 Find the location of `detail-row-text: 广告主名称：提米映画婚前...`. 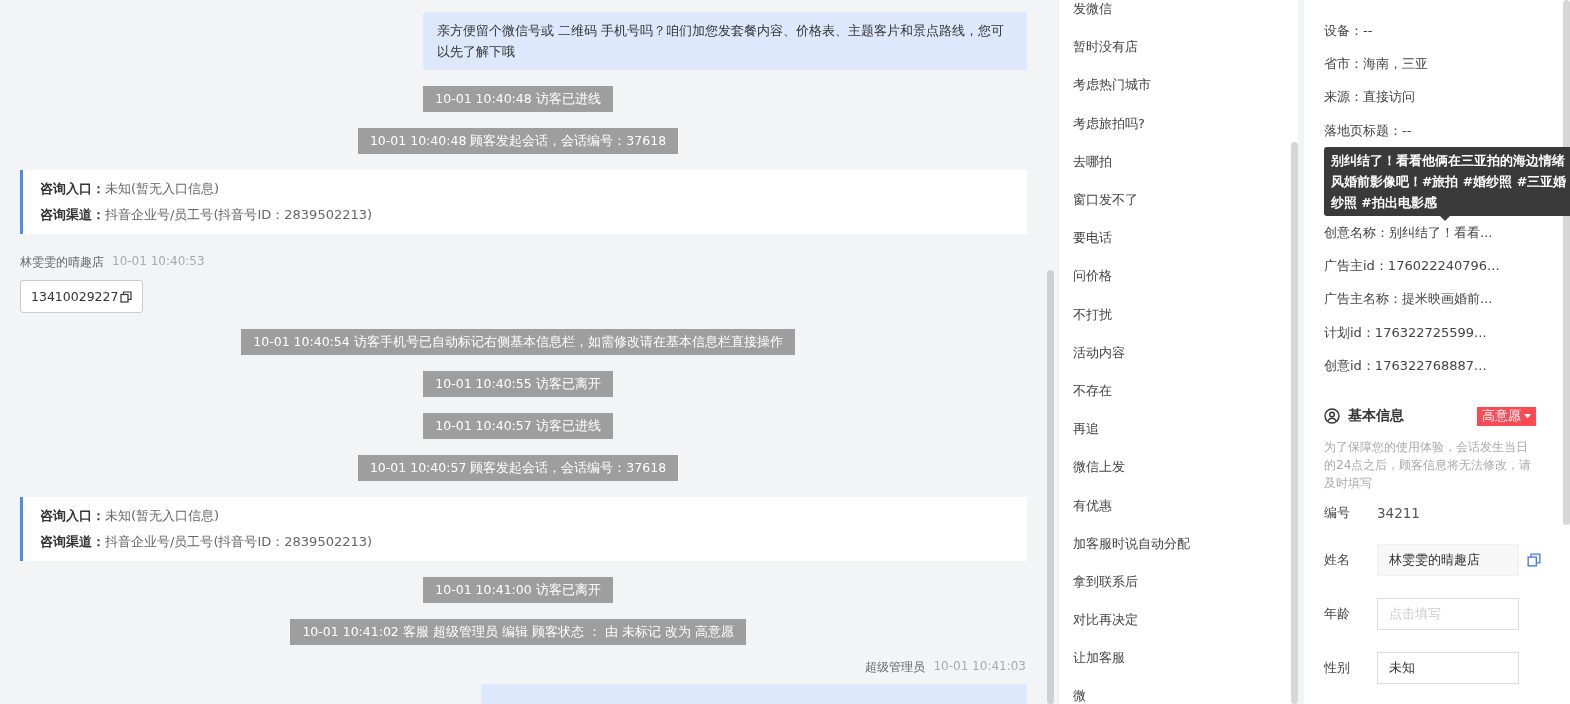

detail-row-text: 广告主名称：提米映画婚前... is located at coordinates (1409, 299).